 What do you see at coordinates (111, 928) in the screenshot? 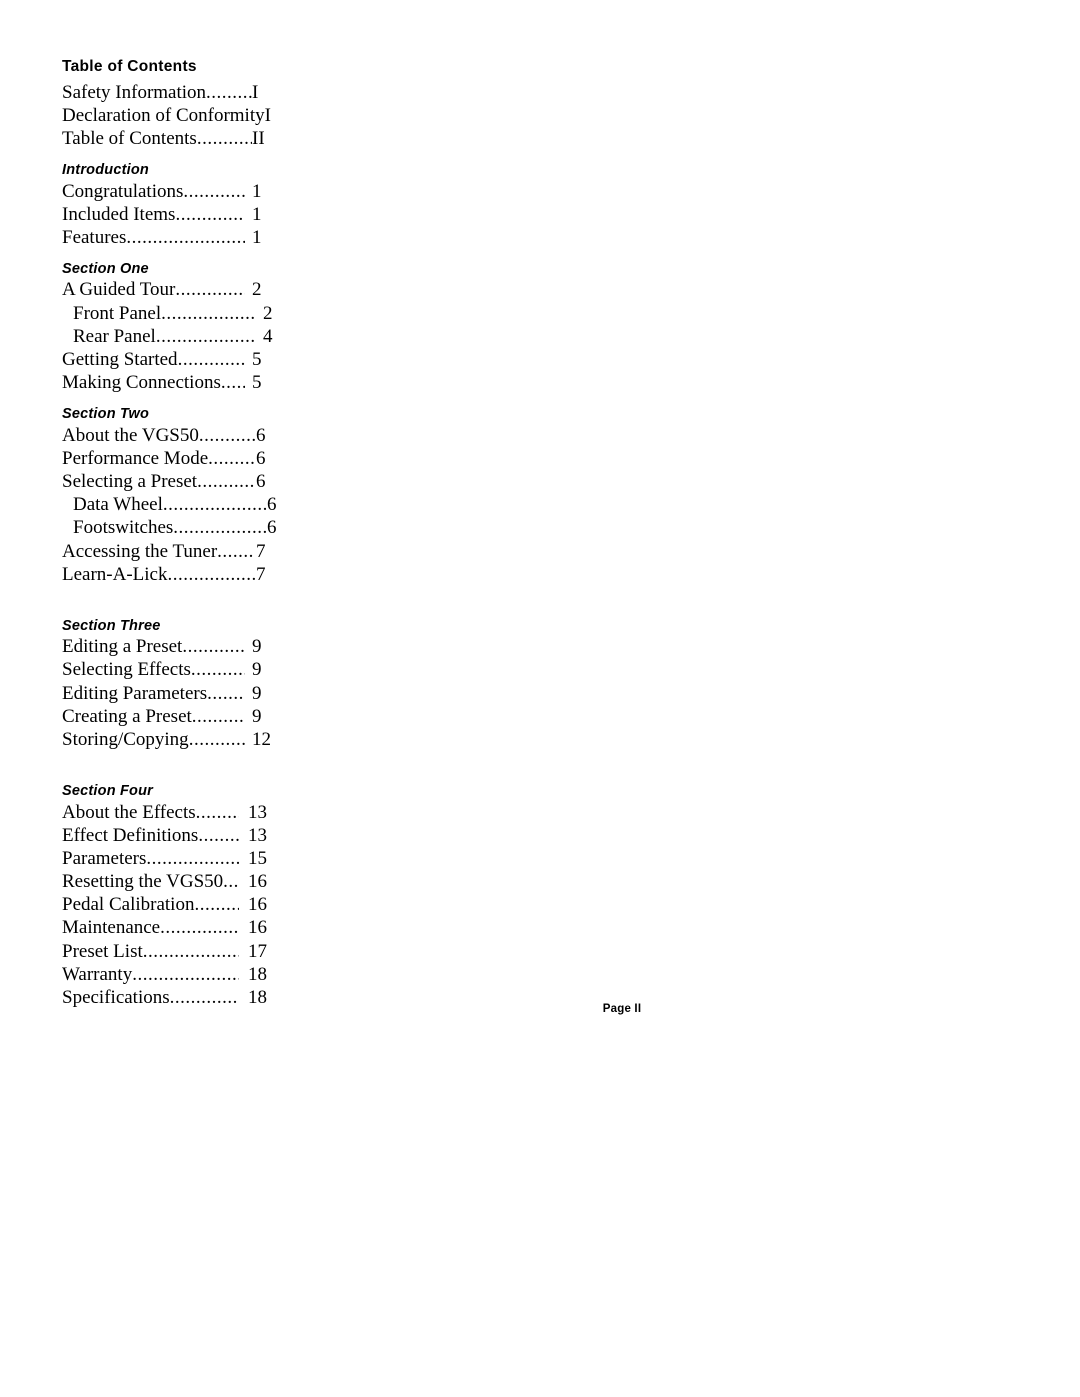
I see `toc-entry-title: Maintenance` at bounding box center [111, 928].